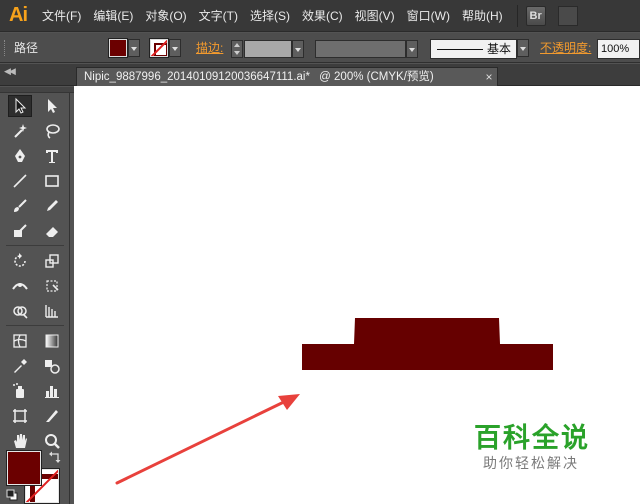 The height and width of the screenshot is (504, 640). What do you see at coordinates (20, 366) in the screenshot?
I see `eyedropper-tool-icon` at bounding box center [20, 366].